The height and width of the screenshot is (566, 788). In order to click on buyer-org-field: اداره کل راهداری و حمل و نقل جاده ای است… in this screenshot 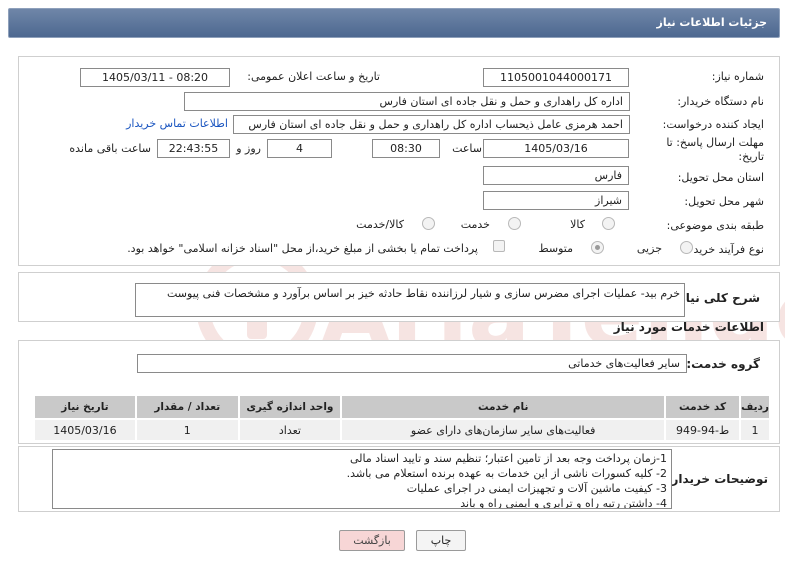, I will do `click(407, 101)`.